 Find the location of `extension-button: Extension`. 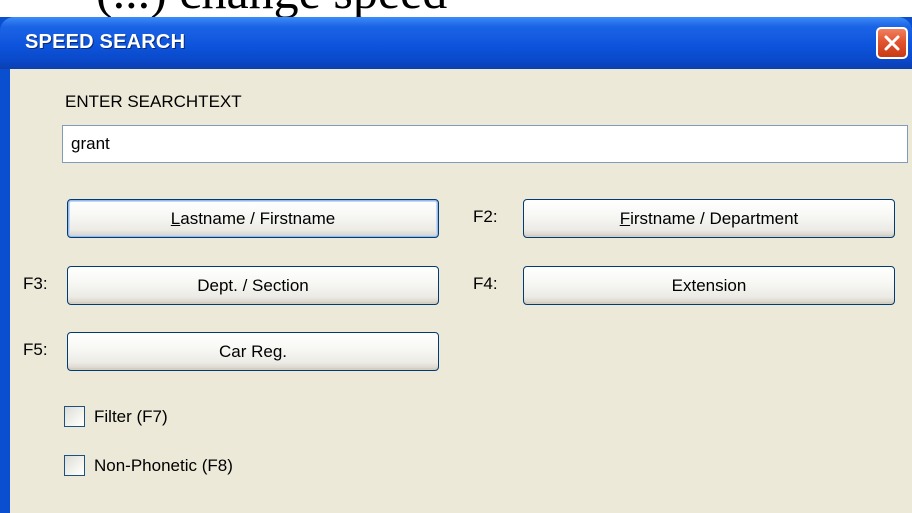

extension-button: Extension is located at coordinates (709, 285).